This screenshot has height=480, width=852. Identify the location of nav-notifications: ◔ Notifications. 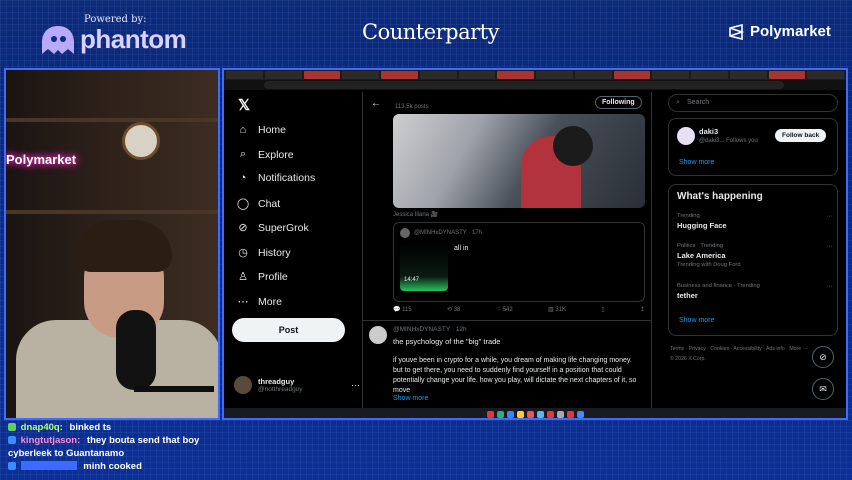
(276, 178).